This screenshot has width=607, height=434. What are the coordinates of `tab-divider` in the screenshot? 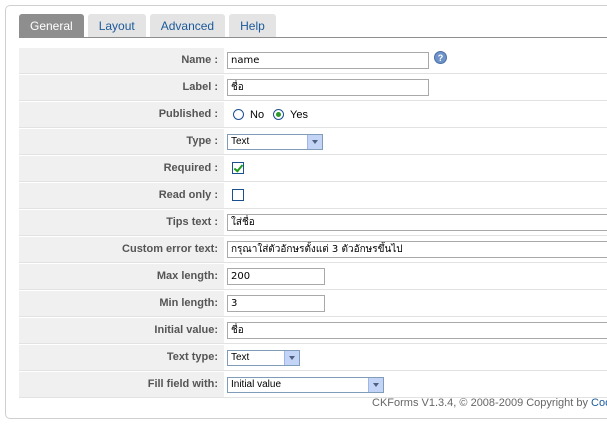 It's located at (313, 37).